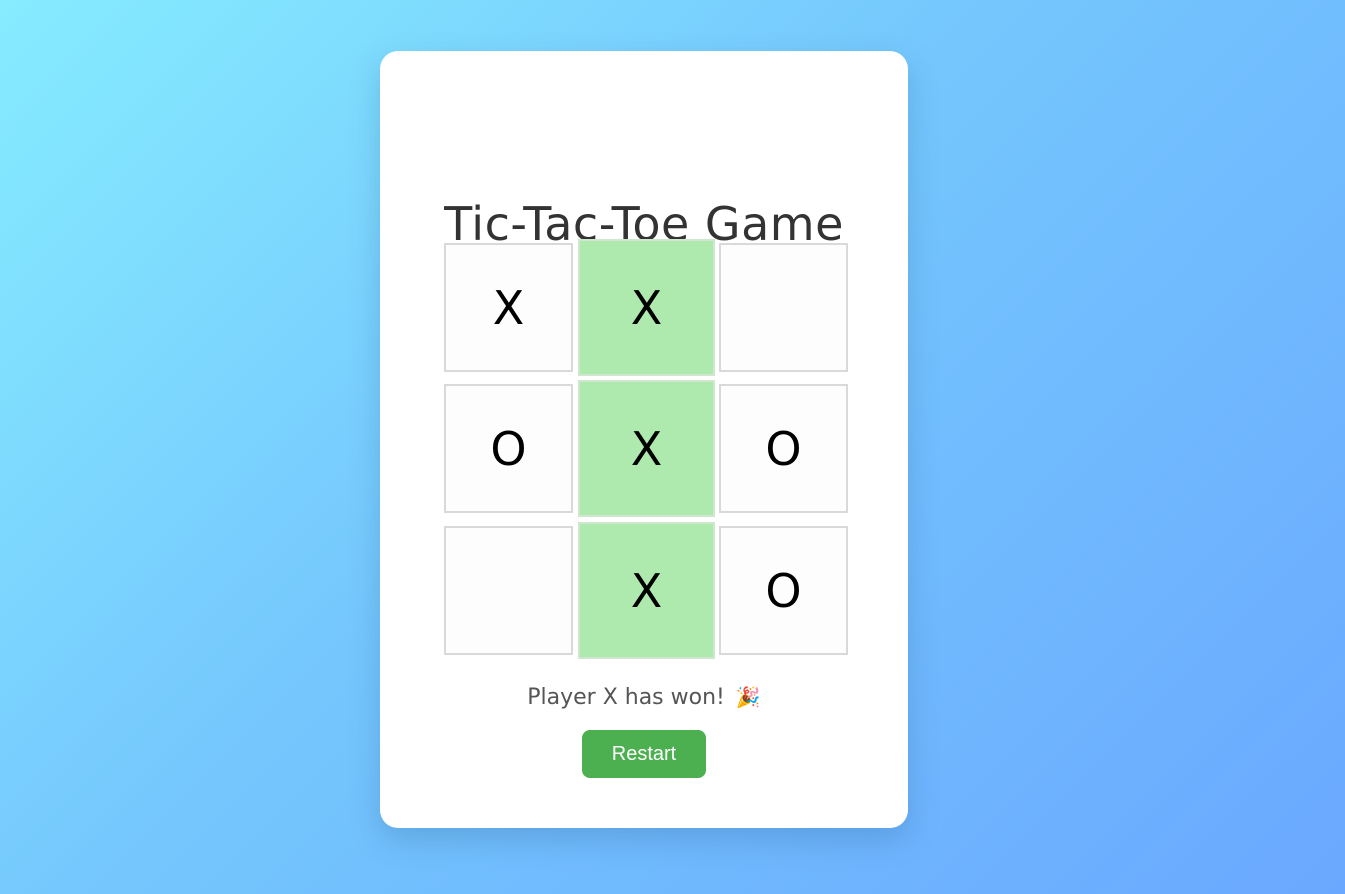 This screenshot has height=894, width=1345. What do you see at coordinates (646, 590) in the screenshot?
I see `board-cell-7: X` at bounding box center [646, 590].